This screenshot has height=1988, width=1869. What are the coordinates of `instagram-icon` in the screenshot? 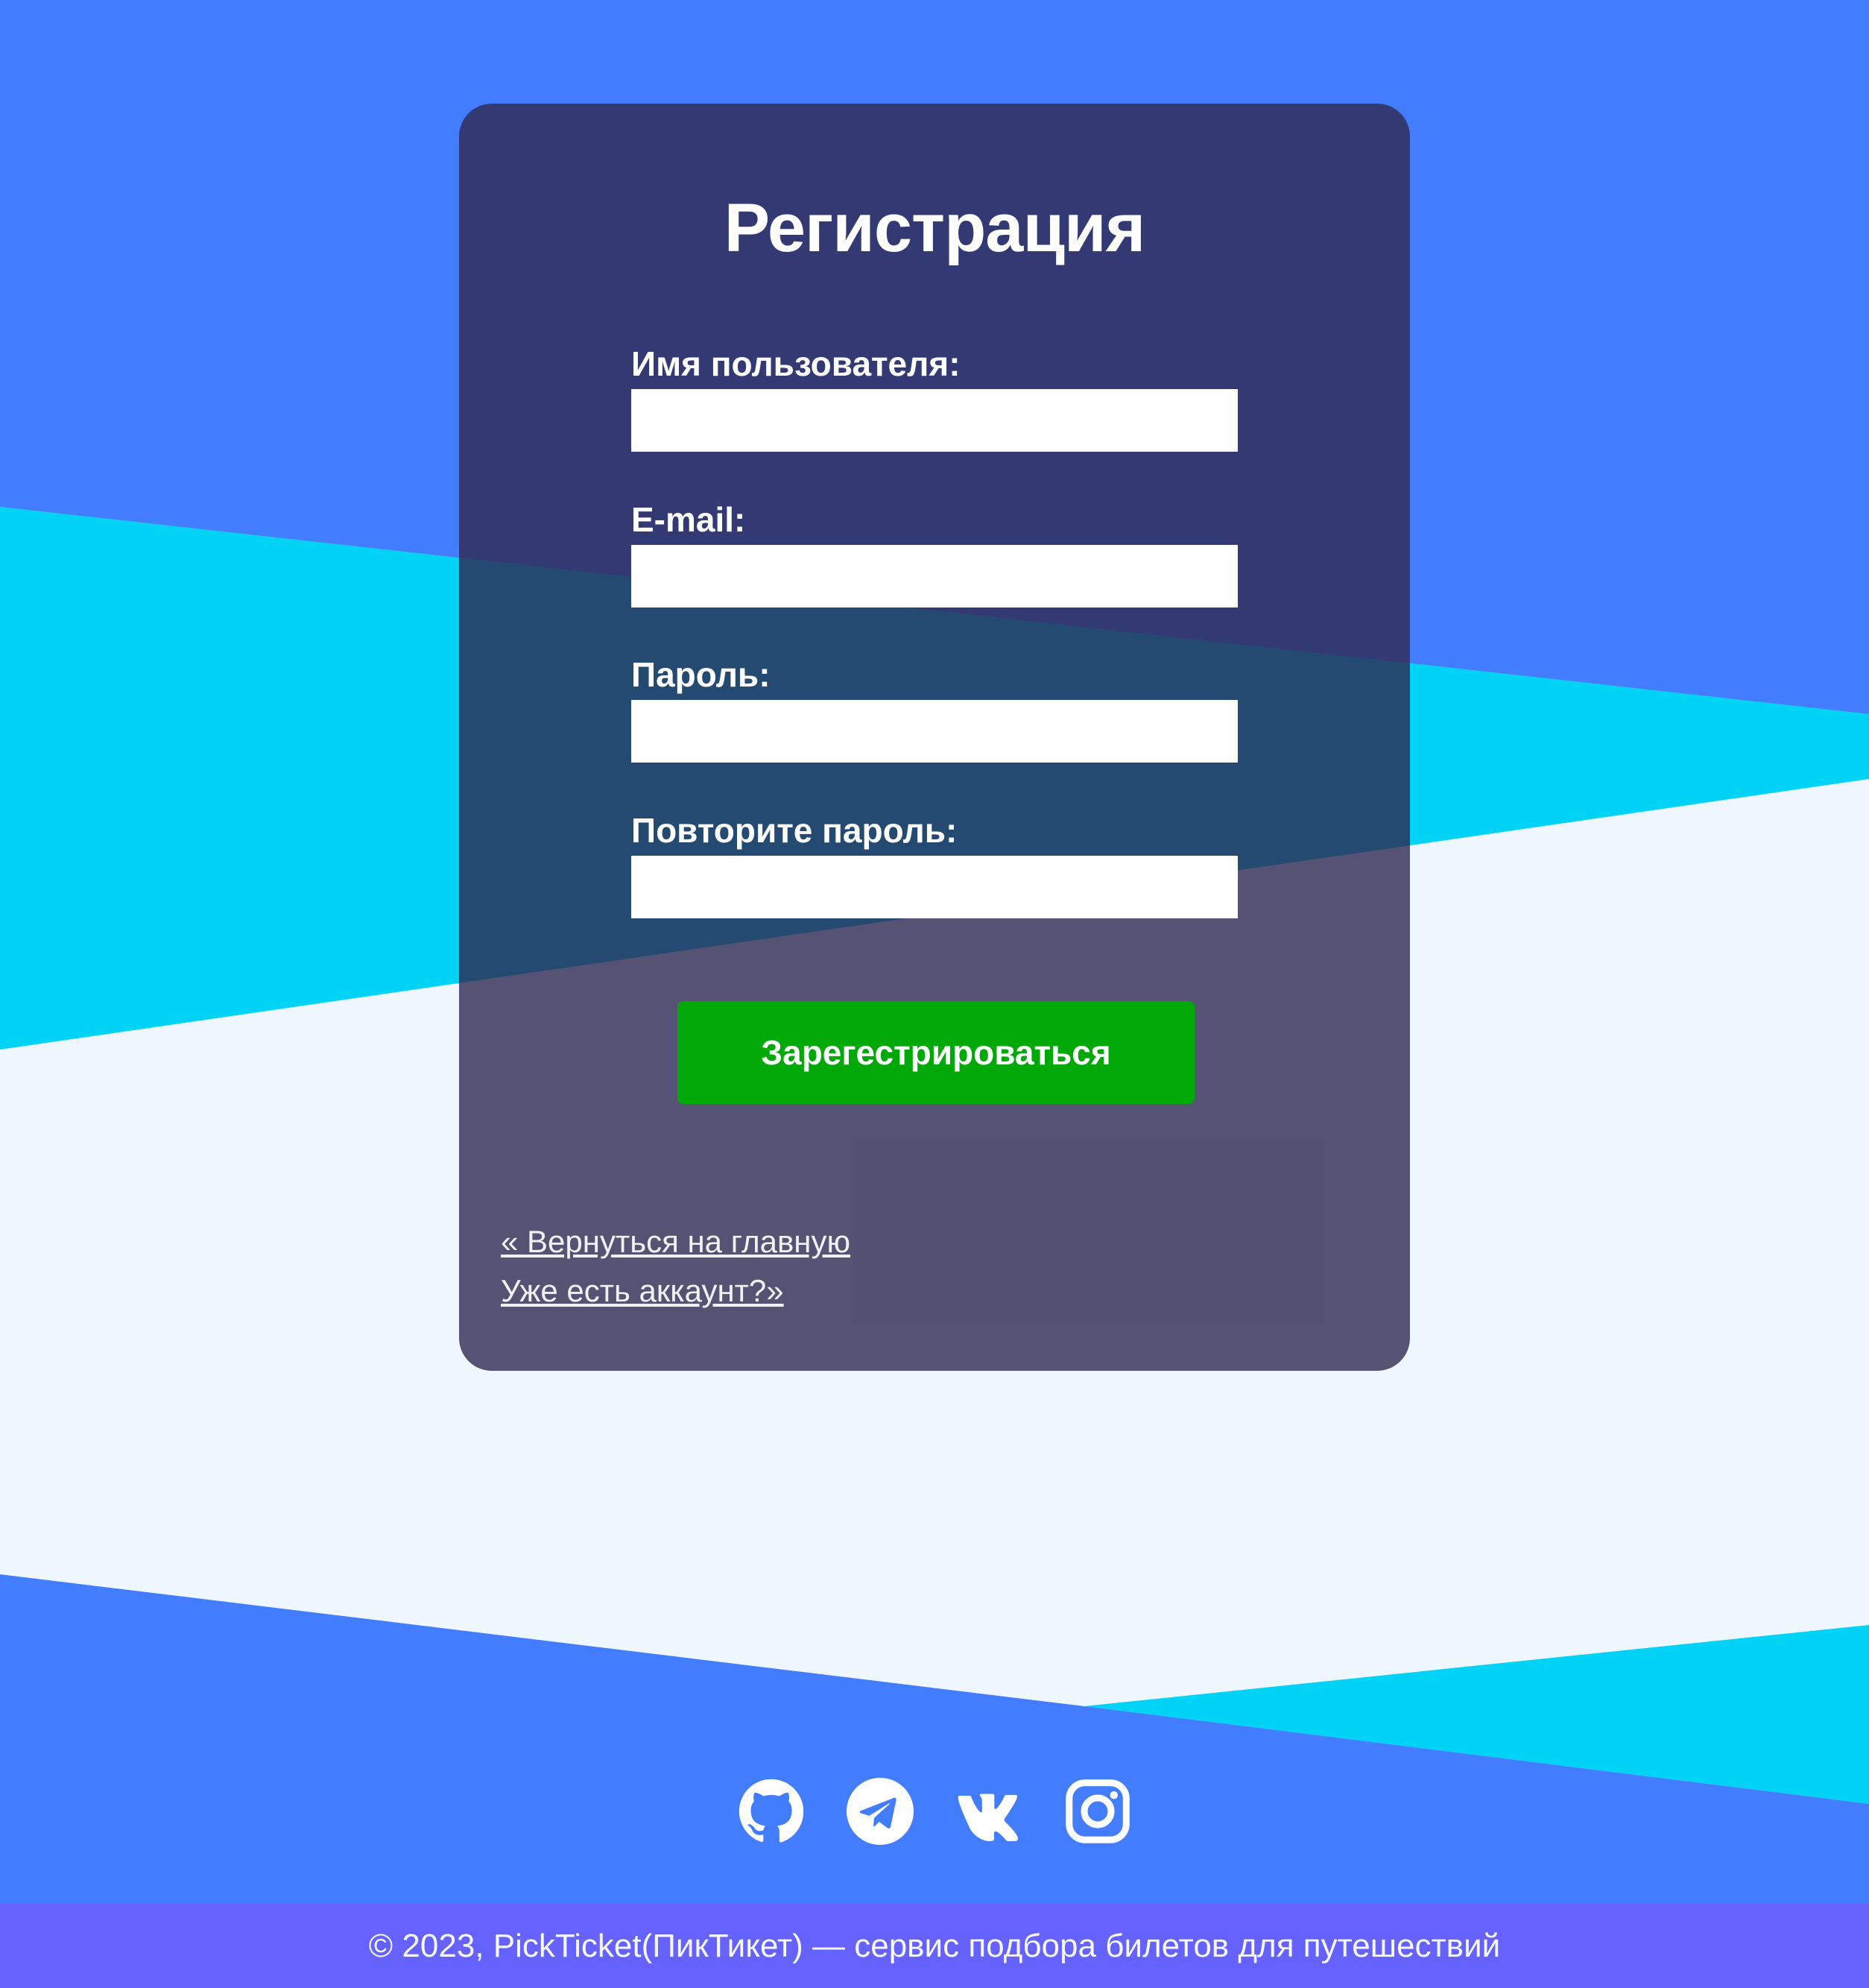 It's located at (1098, 1811).